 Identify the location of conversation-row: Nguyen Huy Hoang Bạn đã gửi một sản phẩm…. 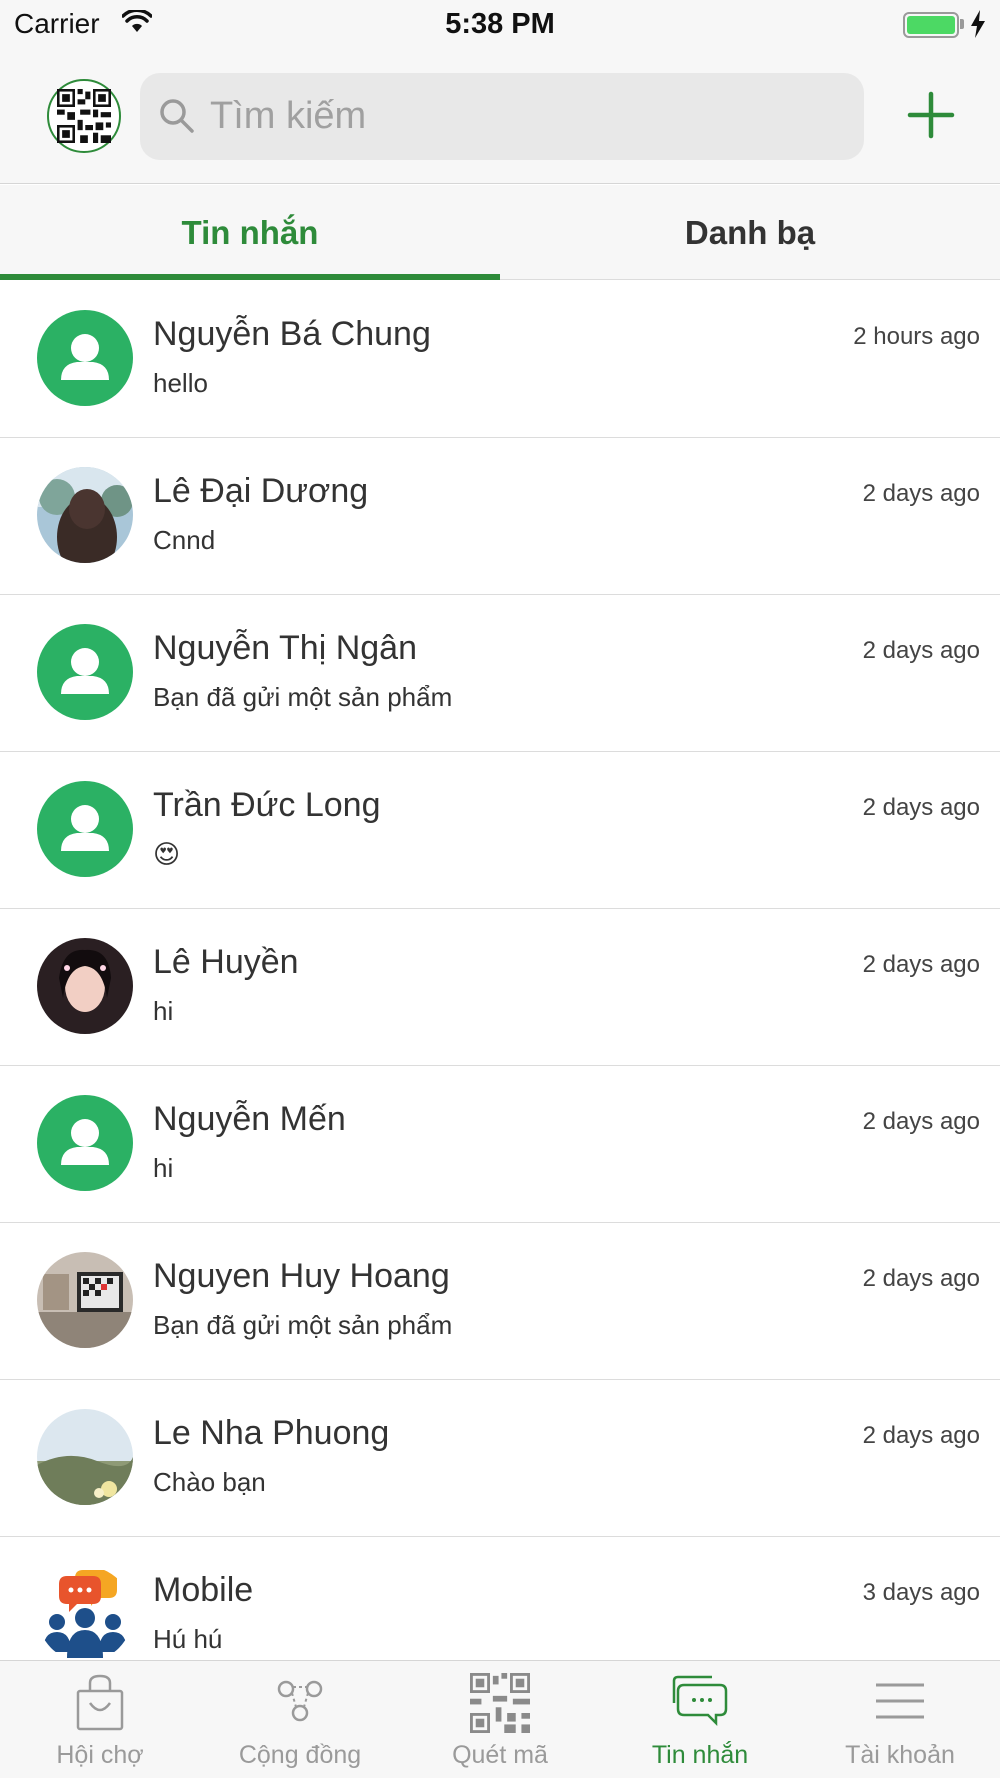
(500, 1301).